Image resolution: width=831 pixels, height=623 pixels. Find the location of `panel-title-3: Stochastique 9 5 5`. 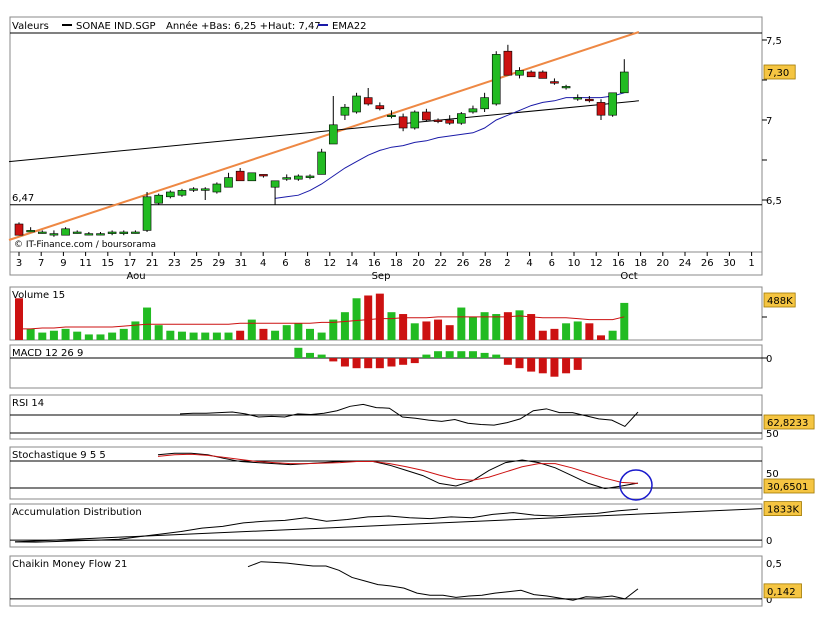

panel-title-3: Stochastique 9 5 5 is located at coordinates (59, 455).